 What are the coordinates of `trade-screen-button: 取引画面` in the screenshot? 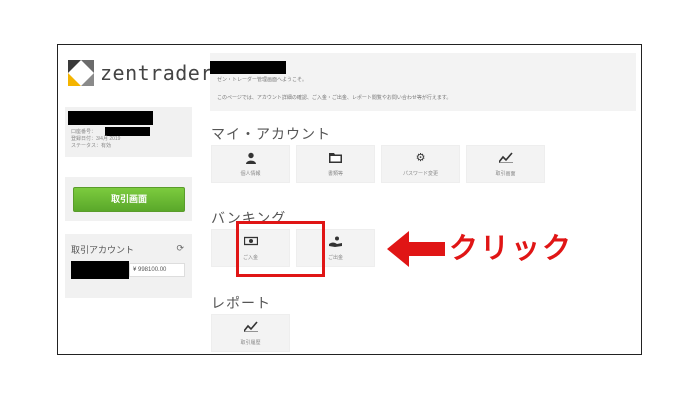 It's located at (129, 199).